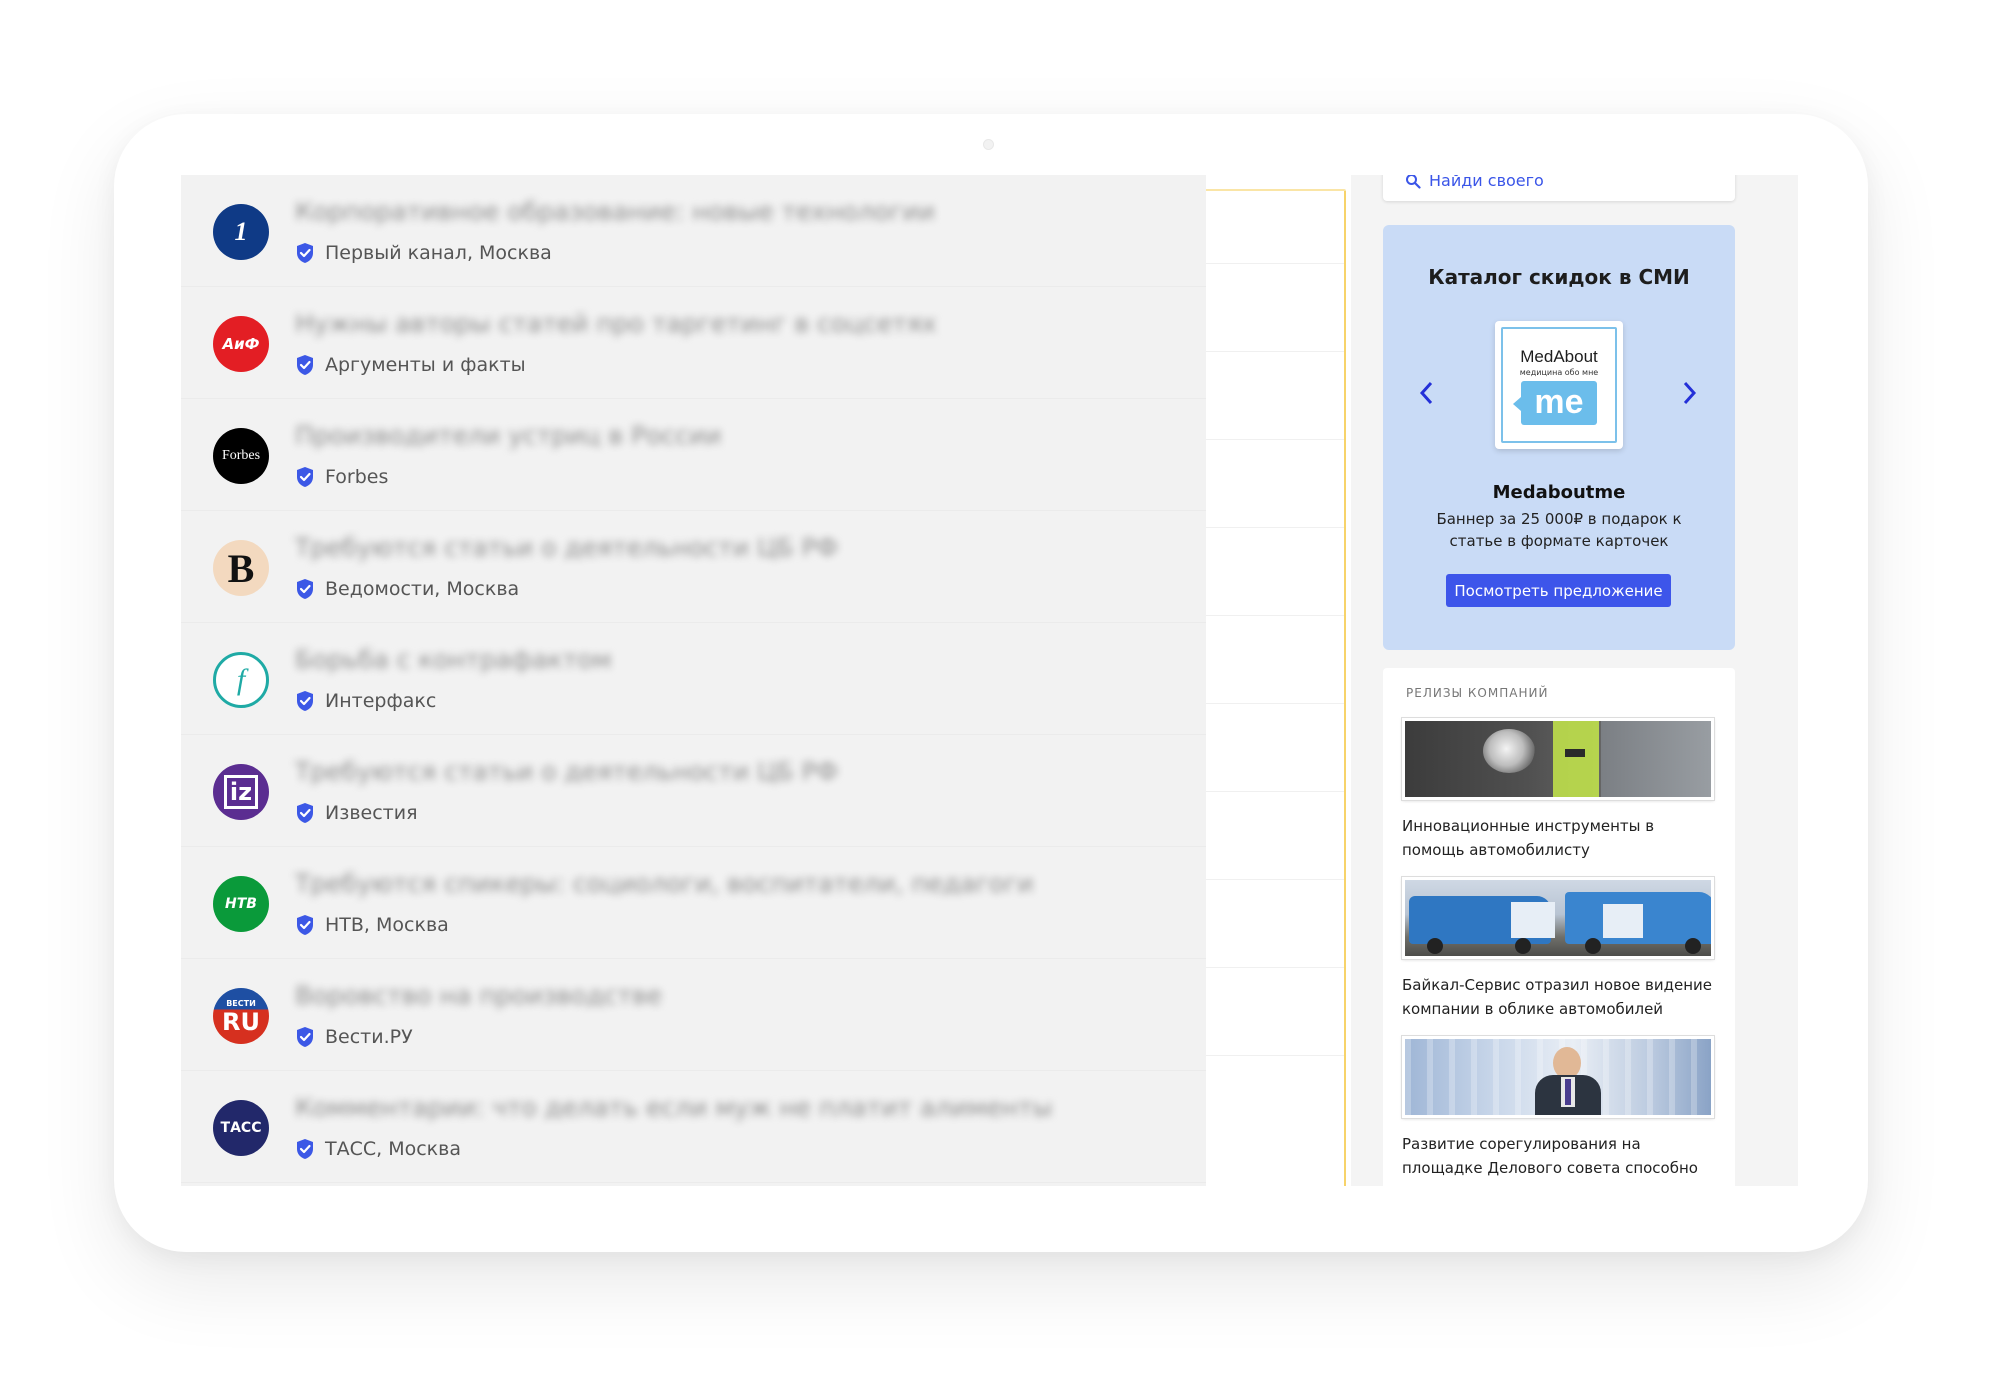 This screenshot has width=1997, height=1381. I want to click on feed-item-source-label: Известия, so click(371, 813).